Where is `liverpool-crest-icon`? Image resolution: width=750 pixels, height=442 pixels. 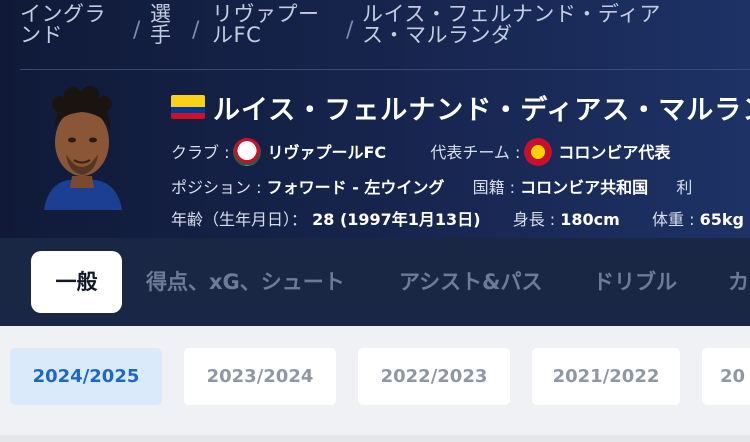 liverpool-crest-icon is located at coordinates (247, 151).